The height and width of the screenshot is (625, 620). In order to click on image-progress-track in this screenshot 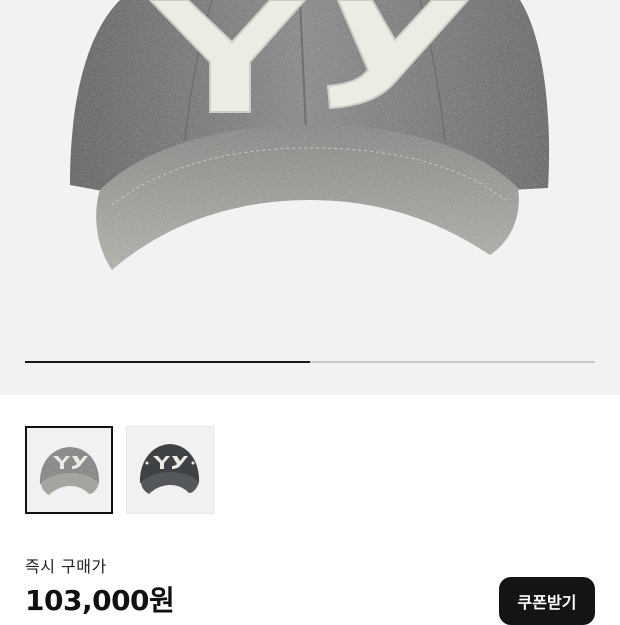, I will do `click(310, 362)`.